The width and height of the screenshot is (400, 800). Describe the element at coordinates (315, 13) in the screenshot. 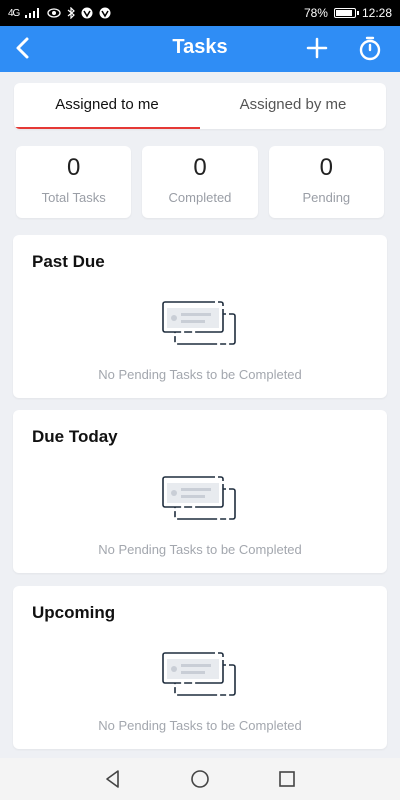

I see `battery-percent: 78%` at that location.